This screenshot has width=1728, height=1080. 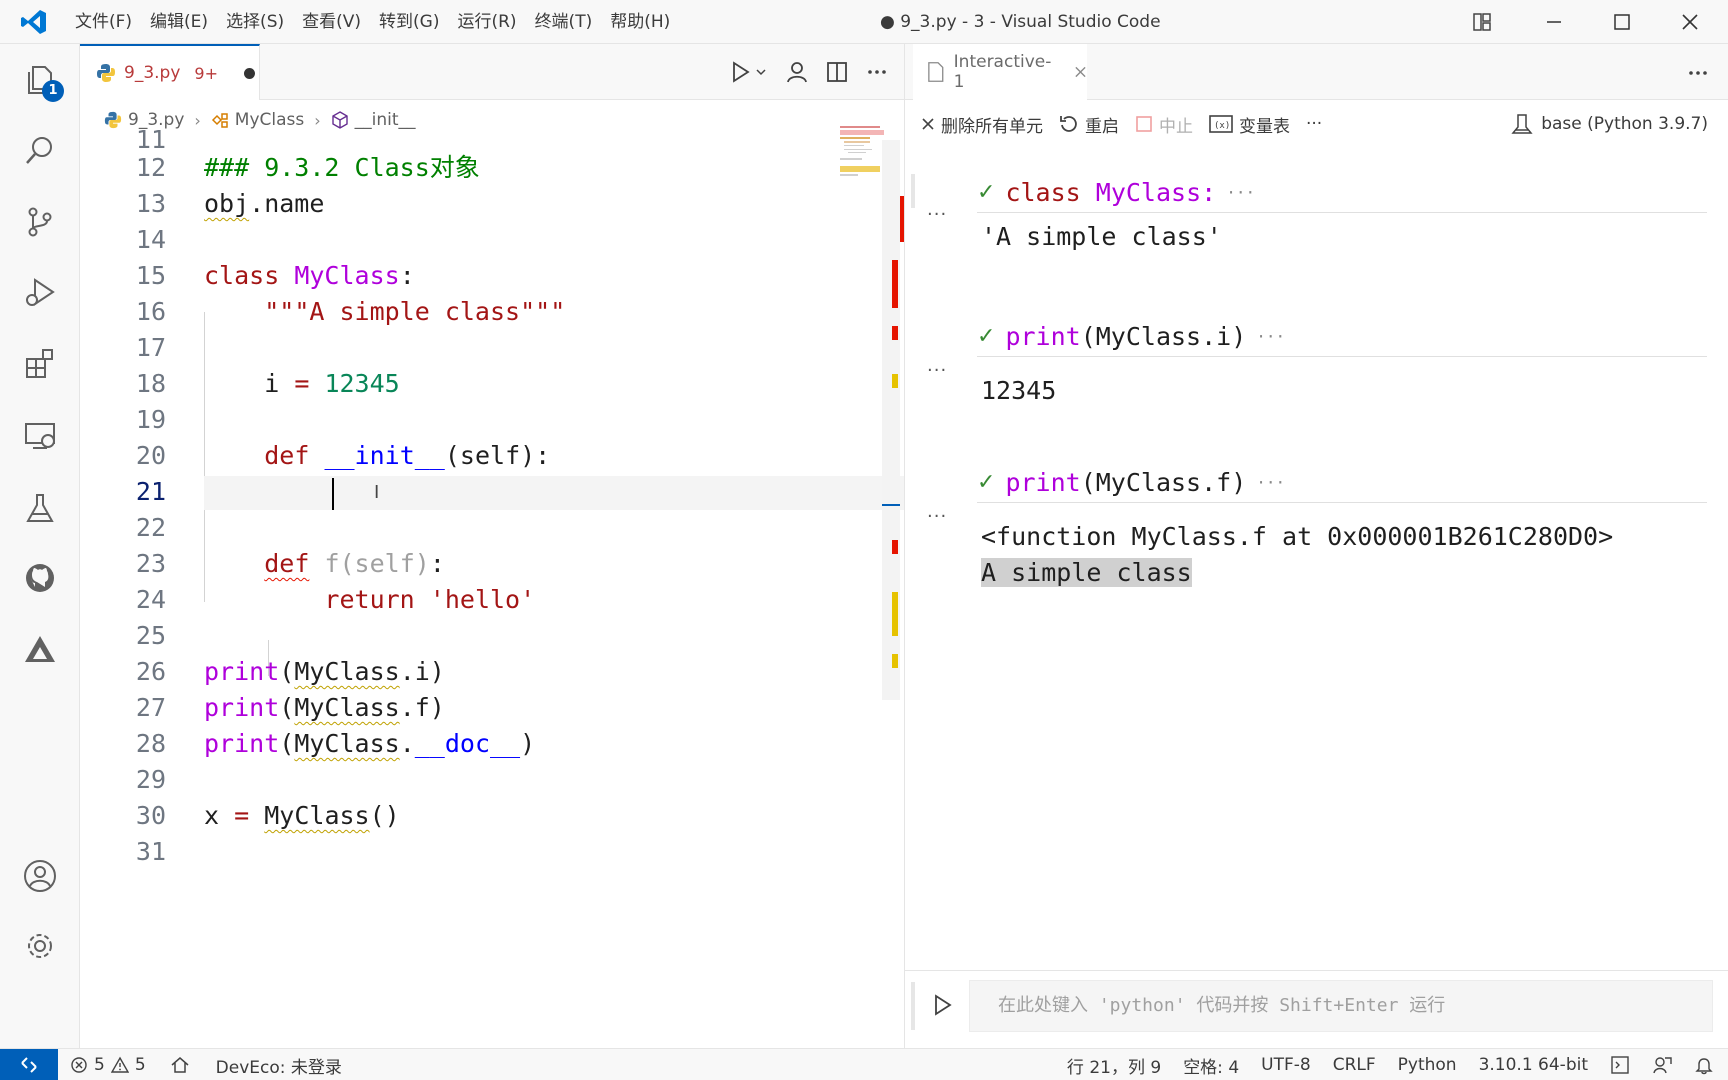 What do you see at coordinates (1114, 1065) in the screenshot?
I see `cursor-position: 行 21，列 9` at bounding box center [1114, 1065].